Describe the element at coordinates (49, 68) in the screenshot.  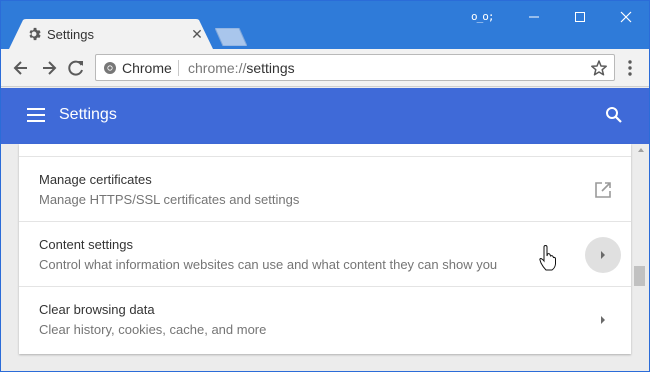
I see `forward-arrow-icon` at that location.